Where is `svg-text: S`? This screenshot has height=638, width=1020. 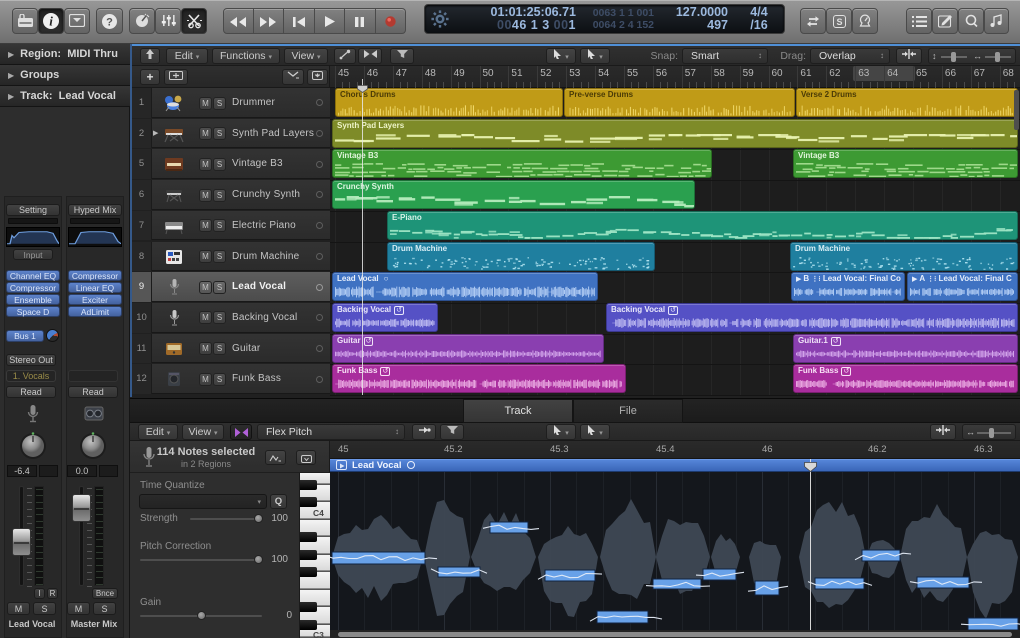 svg-text: S is located at coordinates (839, 22).